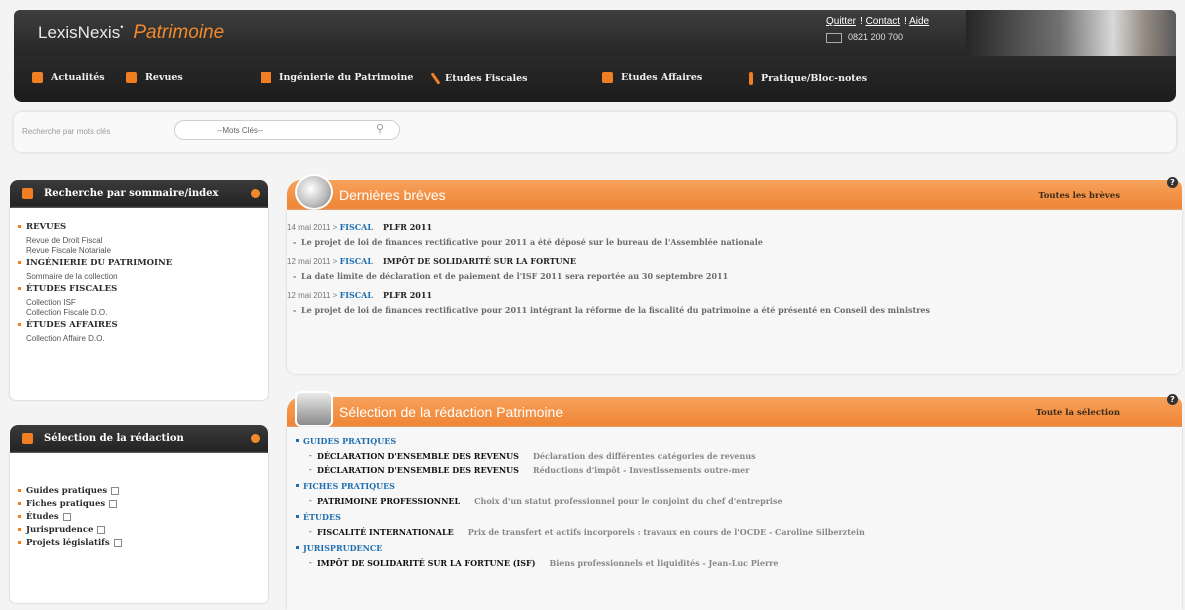 This screenshot has width=1185, height=610. What do you see at coordinates (435, 78) in the screenshot?
I see `etudes-fiscales-icon` at bounding box center [435, 78].